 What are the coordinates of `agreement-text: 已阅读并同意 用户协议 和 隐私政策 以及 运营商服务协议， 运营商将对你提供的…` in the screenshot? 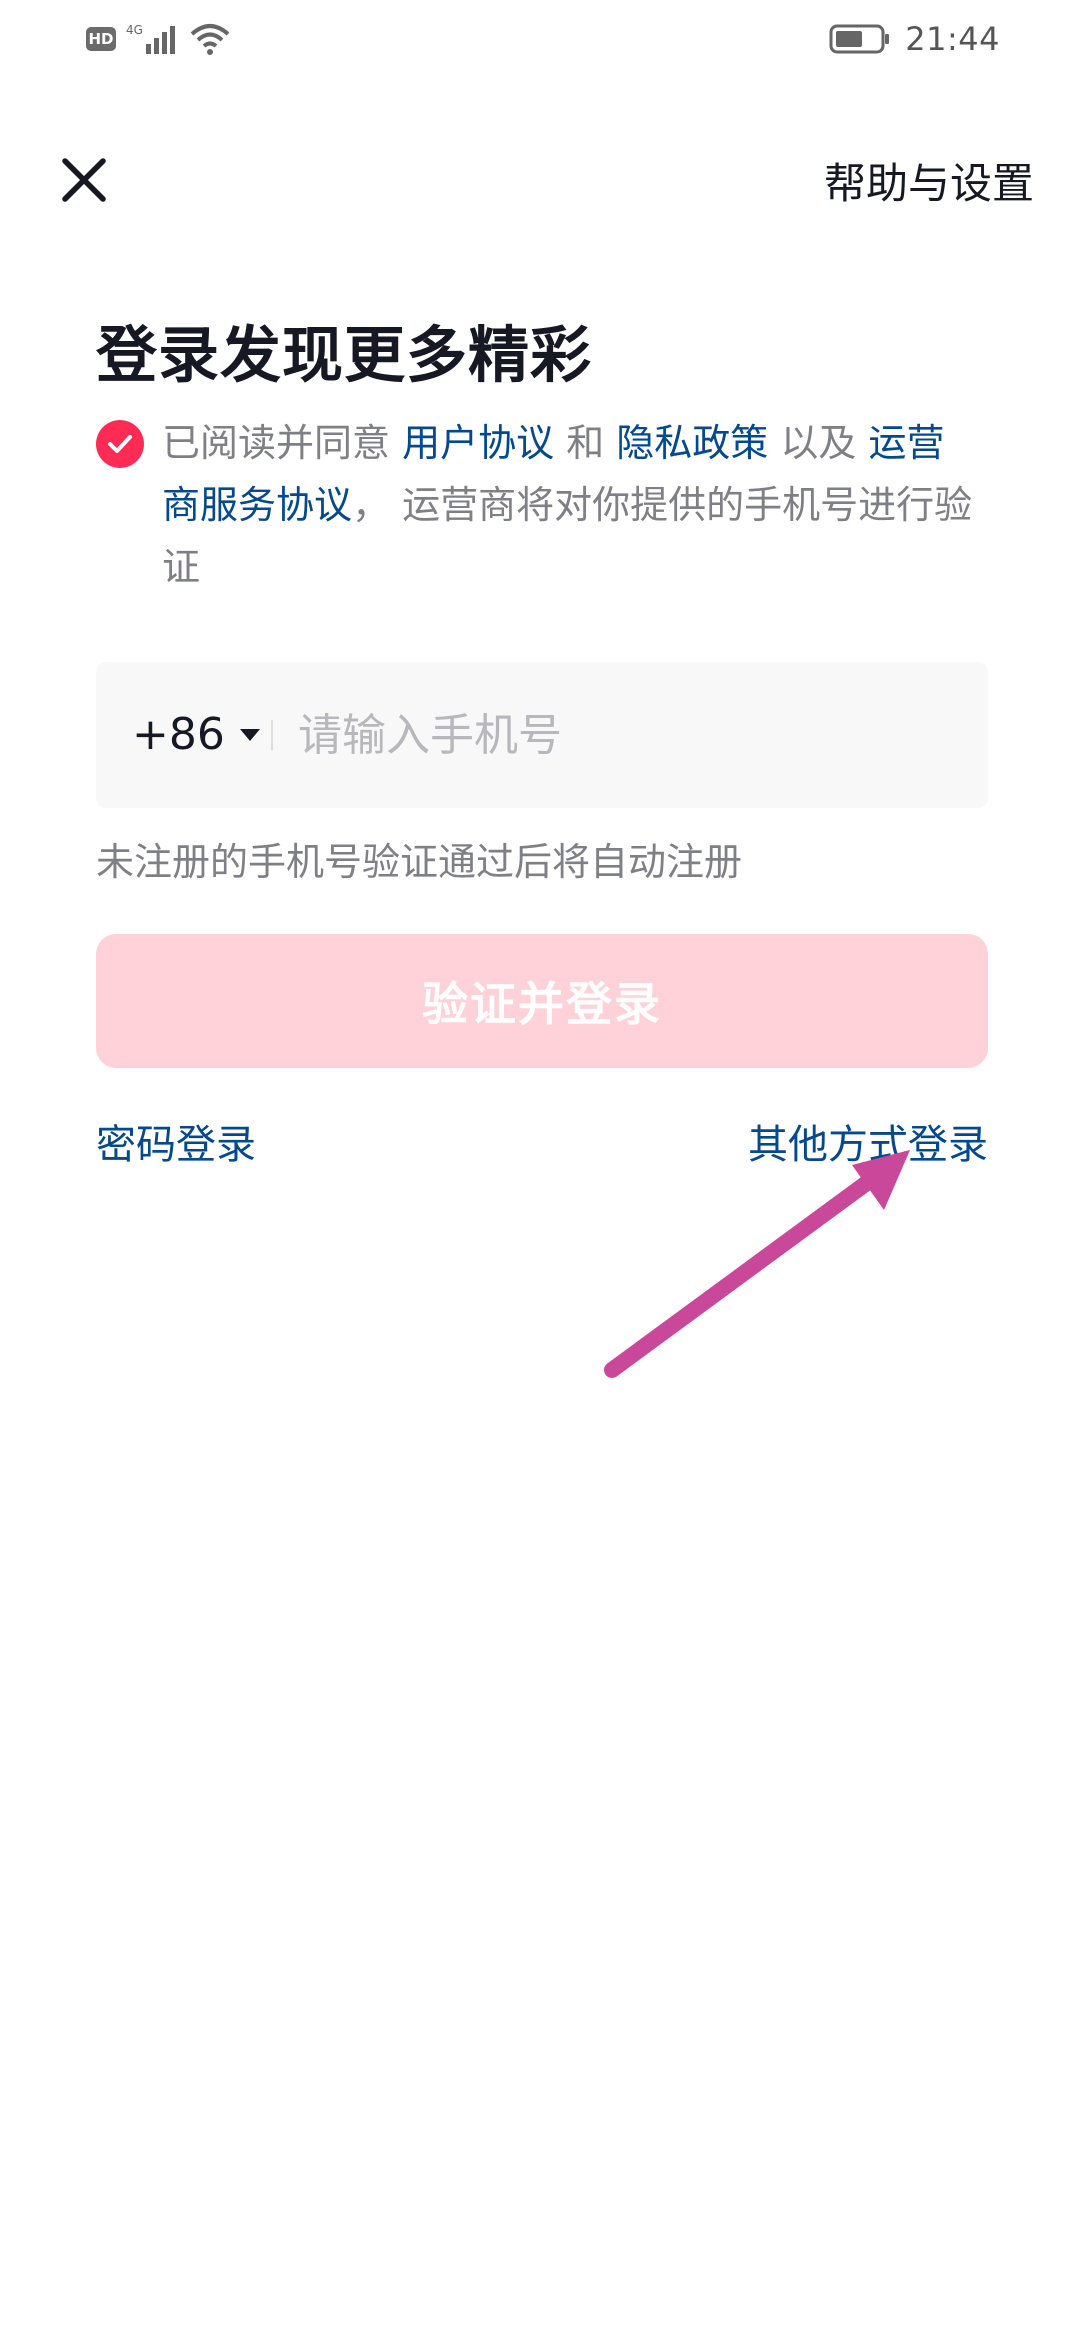 It's located at (572, 505).